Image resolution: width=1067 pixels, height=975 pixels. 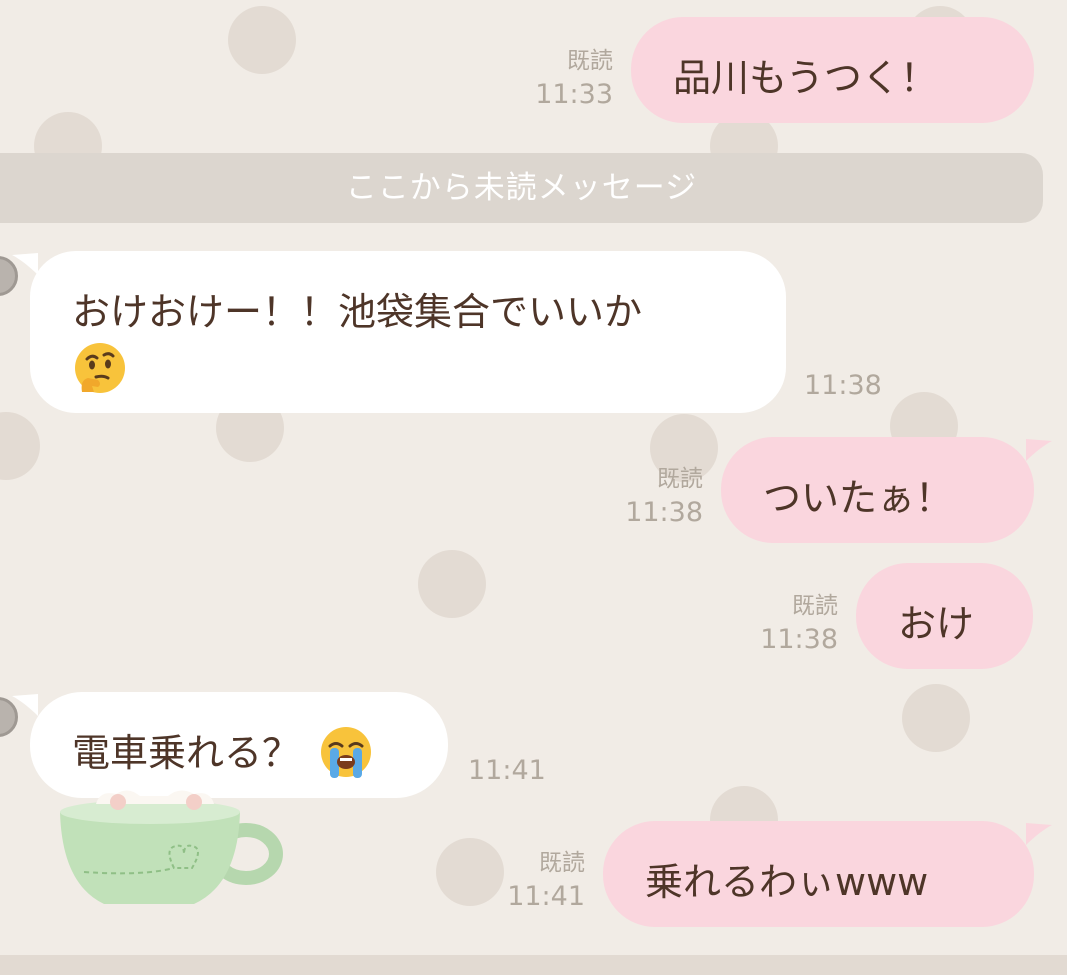 What do you see at coordinates (186, 753) in the screenshot?
I see `message-text: 電車乗れる？` at bounding box center [186, 753].